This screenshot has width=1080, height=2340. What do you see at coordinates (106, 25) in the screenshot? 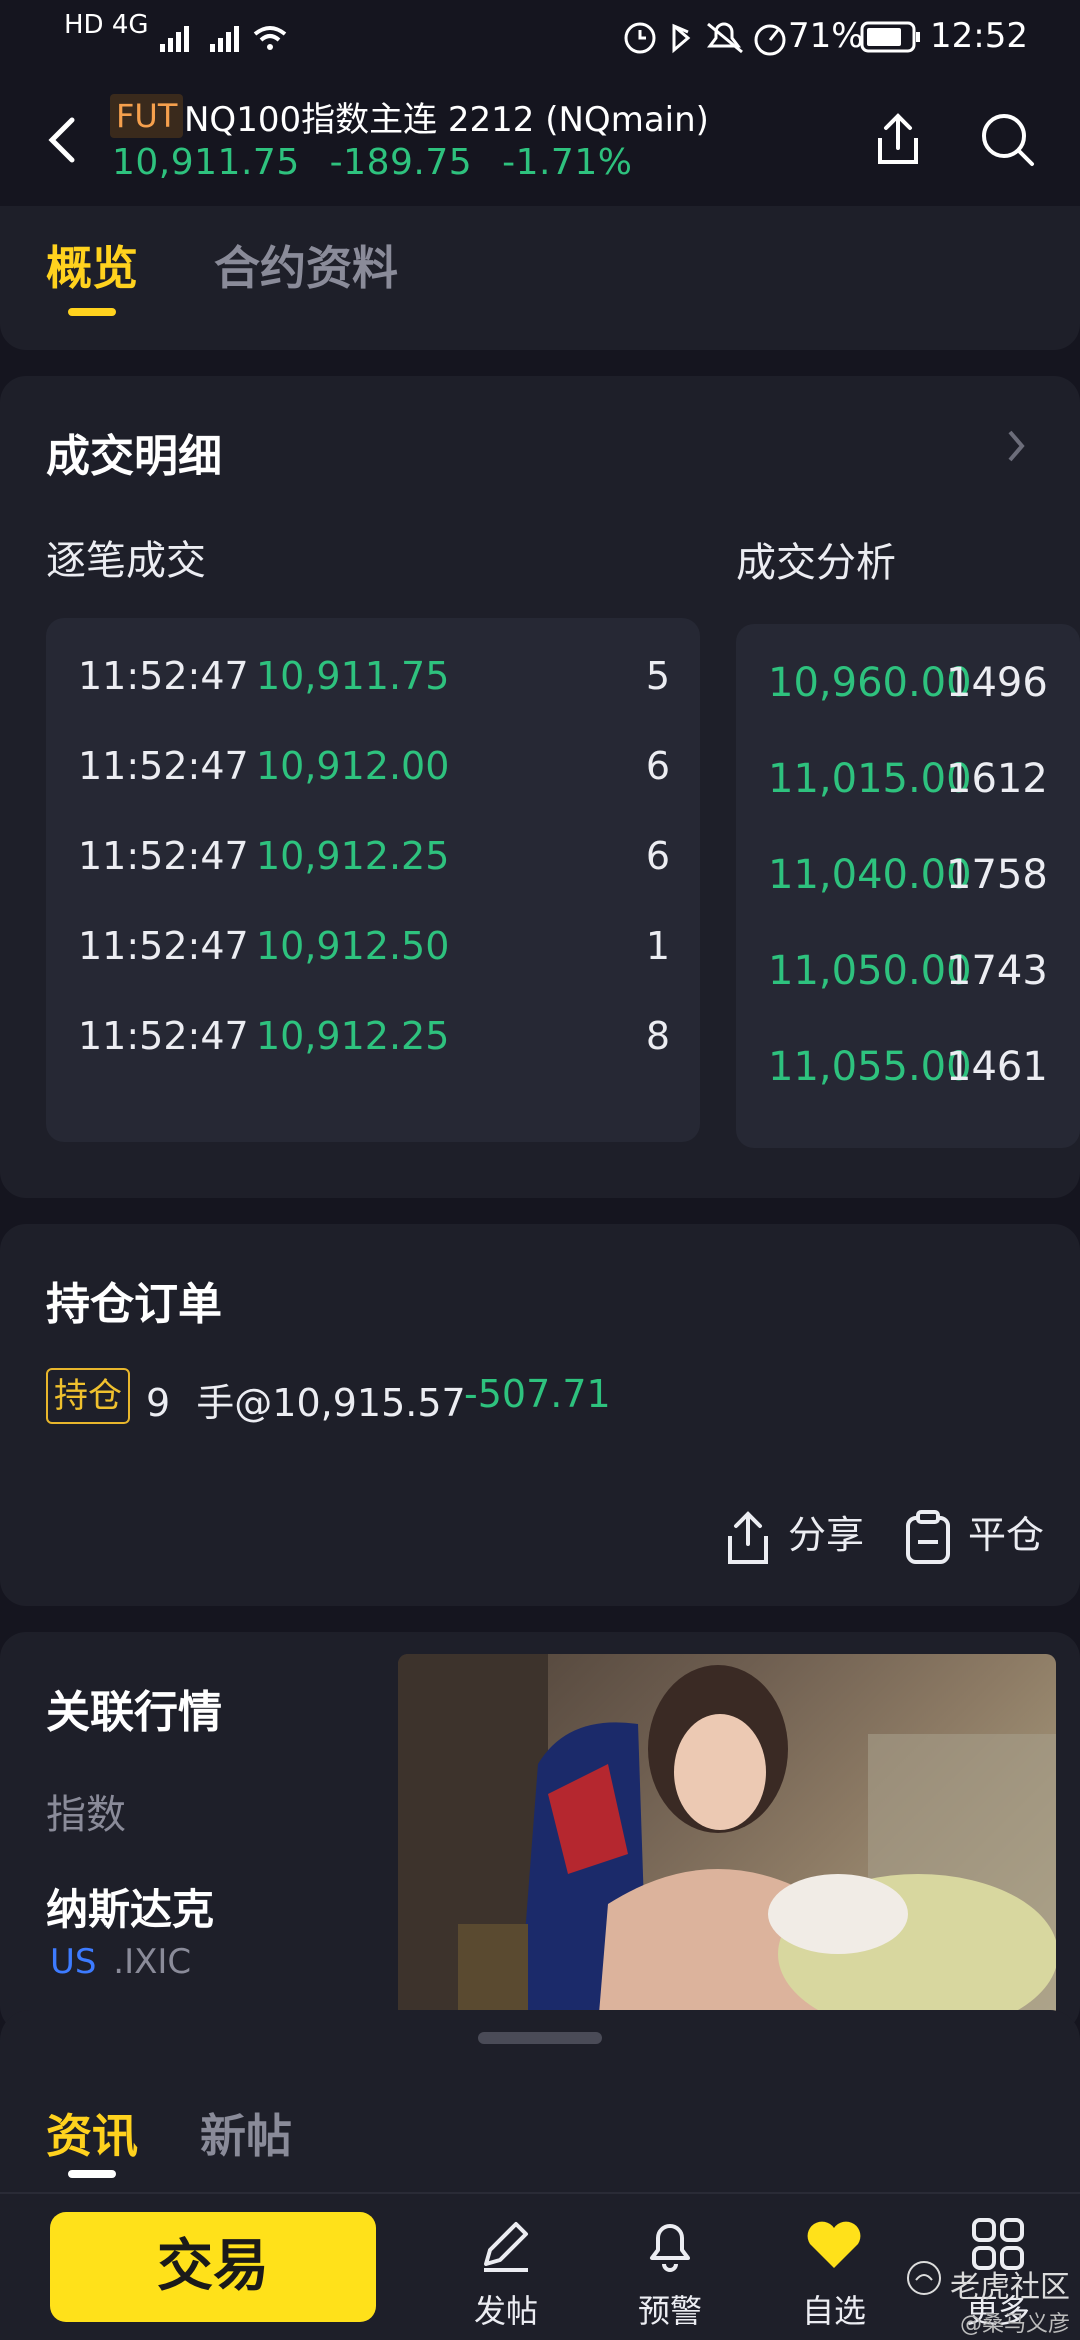
I see `signal-indicator: HD 4G` at bounding box center [106, 25].